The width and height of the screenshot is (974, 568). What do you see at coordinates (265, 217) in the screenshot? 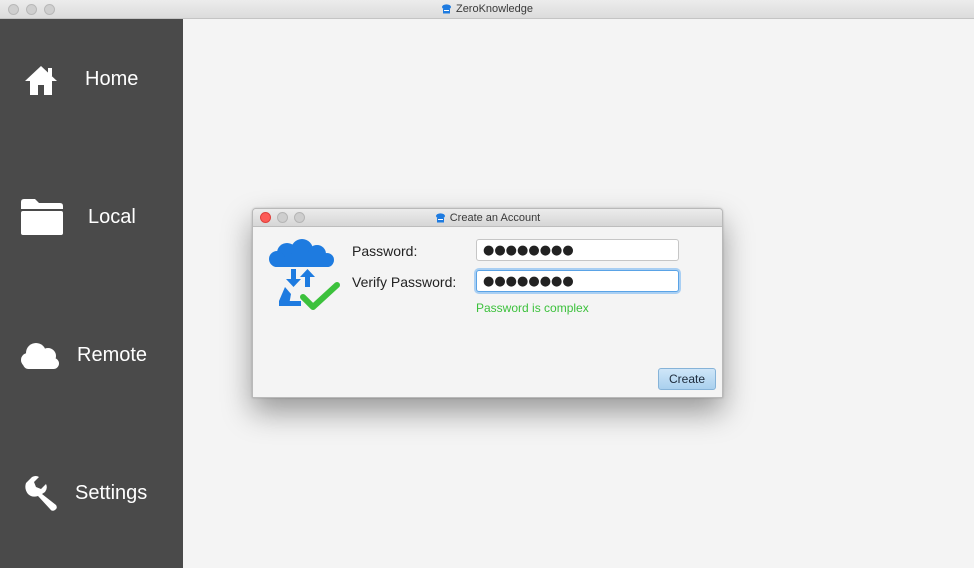
I see `dialog-close-button` at bounding box center [265, 217].